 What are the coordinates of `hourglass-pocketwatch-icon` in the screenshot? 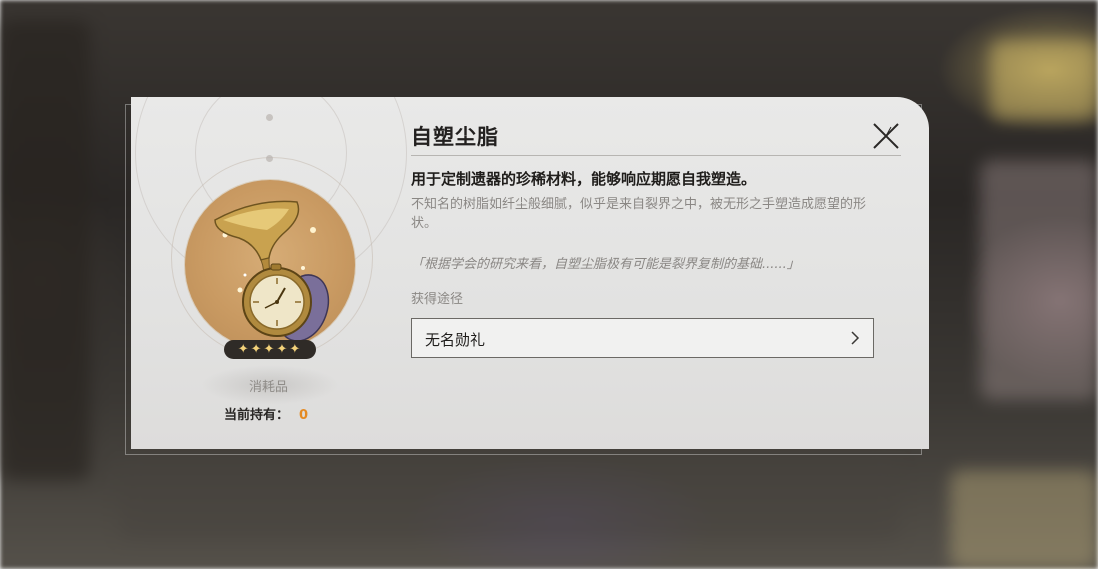 It's located at (272, 271).